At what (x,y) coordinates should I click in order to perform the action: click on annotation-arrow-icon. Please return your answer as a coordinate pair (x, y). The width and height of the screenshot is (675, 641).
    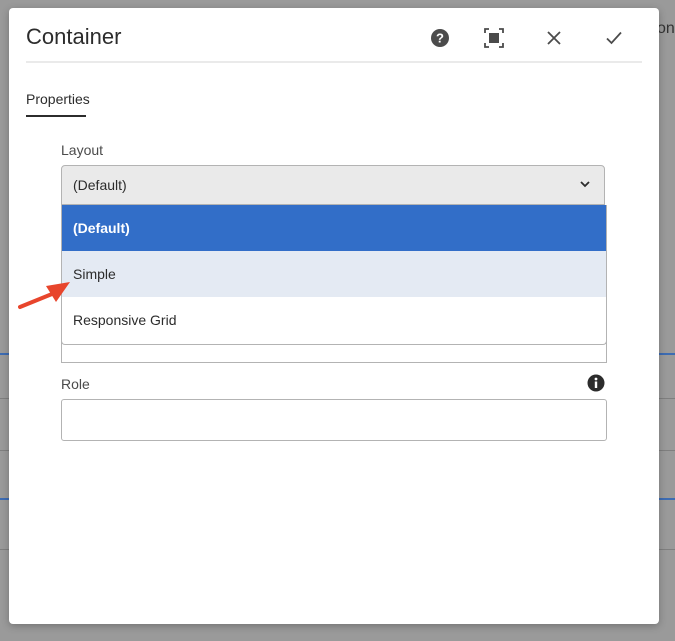
    Looking at the image, I should click on (44, 295).